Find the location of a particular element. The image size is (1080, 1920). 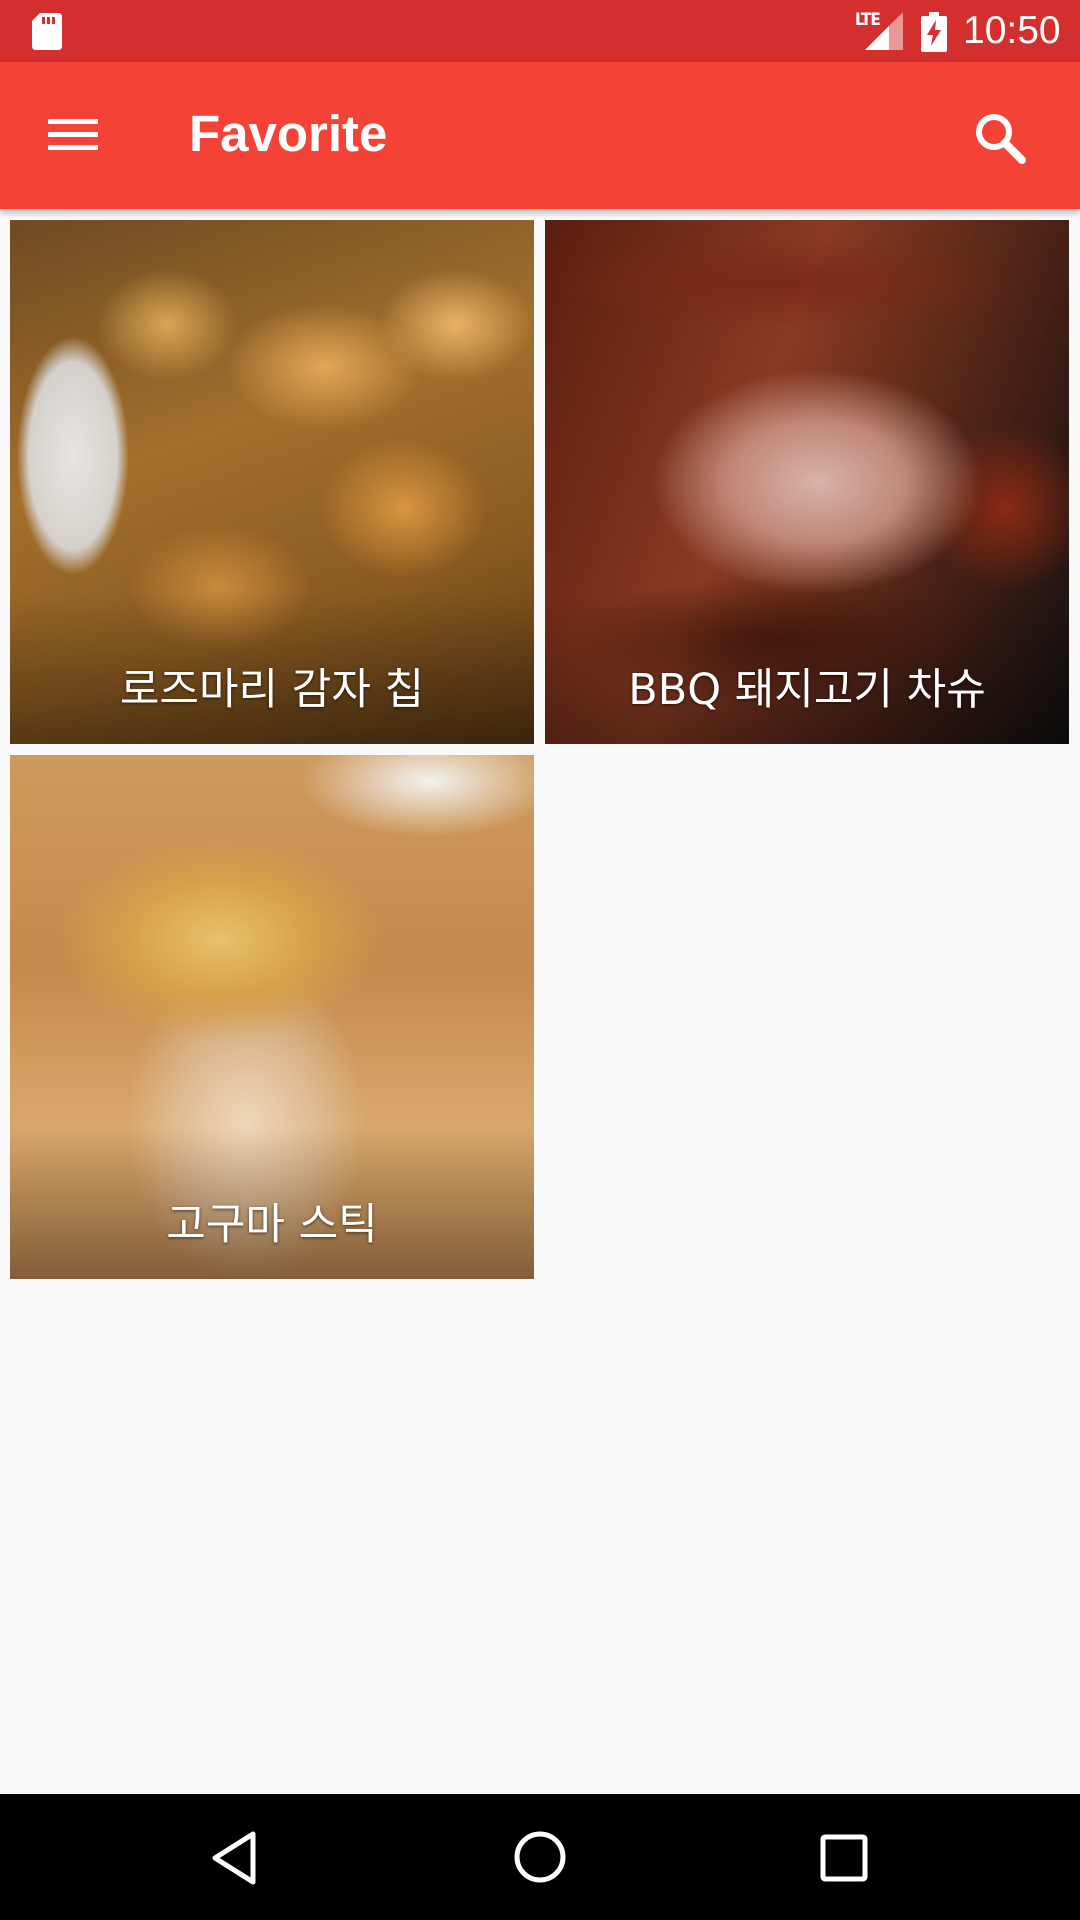

card-title: BBQ 돼지고기 차슈 is located at coordinates (807, 690).